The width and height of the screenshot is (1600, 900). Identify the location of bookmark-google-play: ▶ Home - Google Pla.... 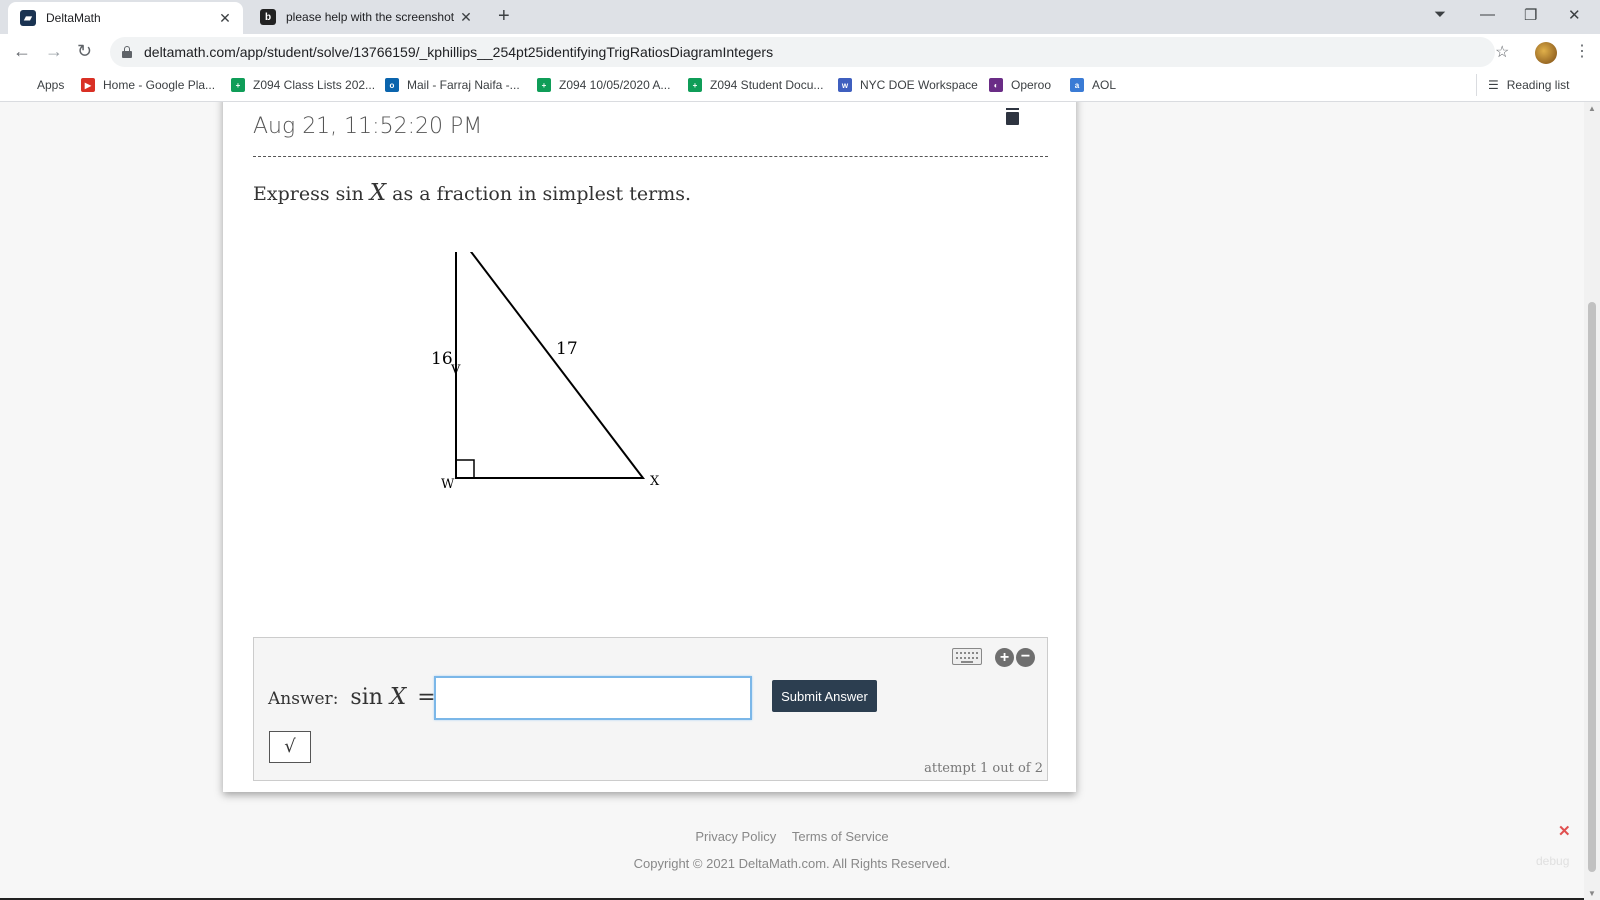
(148, 85).